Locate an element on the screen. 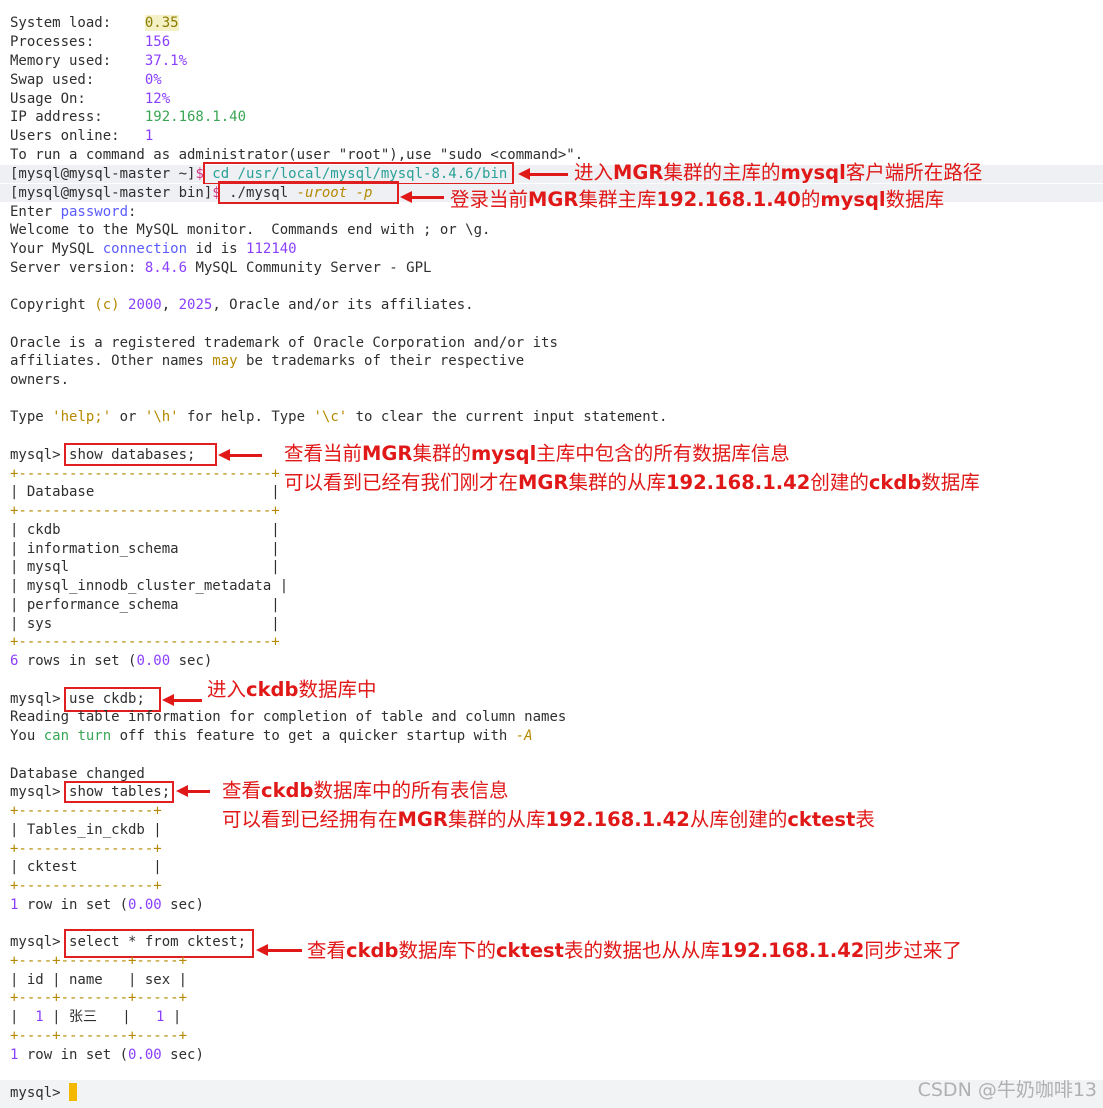 The height and width of the screenshot is (1108, 1103). table-row: | cktest | is located at coordinates (86, 867).